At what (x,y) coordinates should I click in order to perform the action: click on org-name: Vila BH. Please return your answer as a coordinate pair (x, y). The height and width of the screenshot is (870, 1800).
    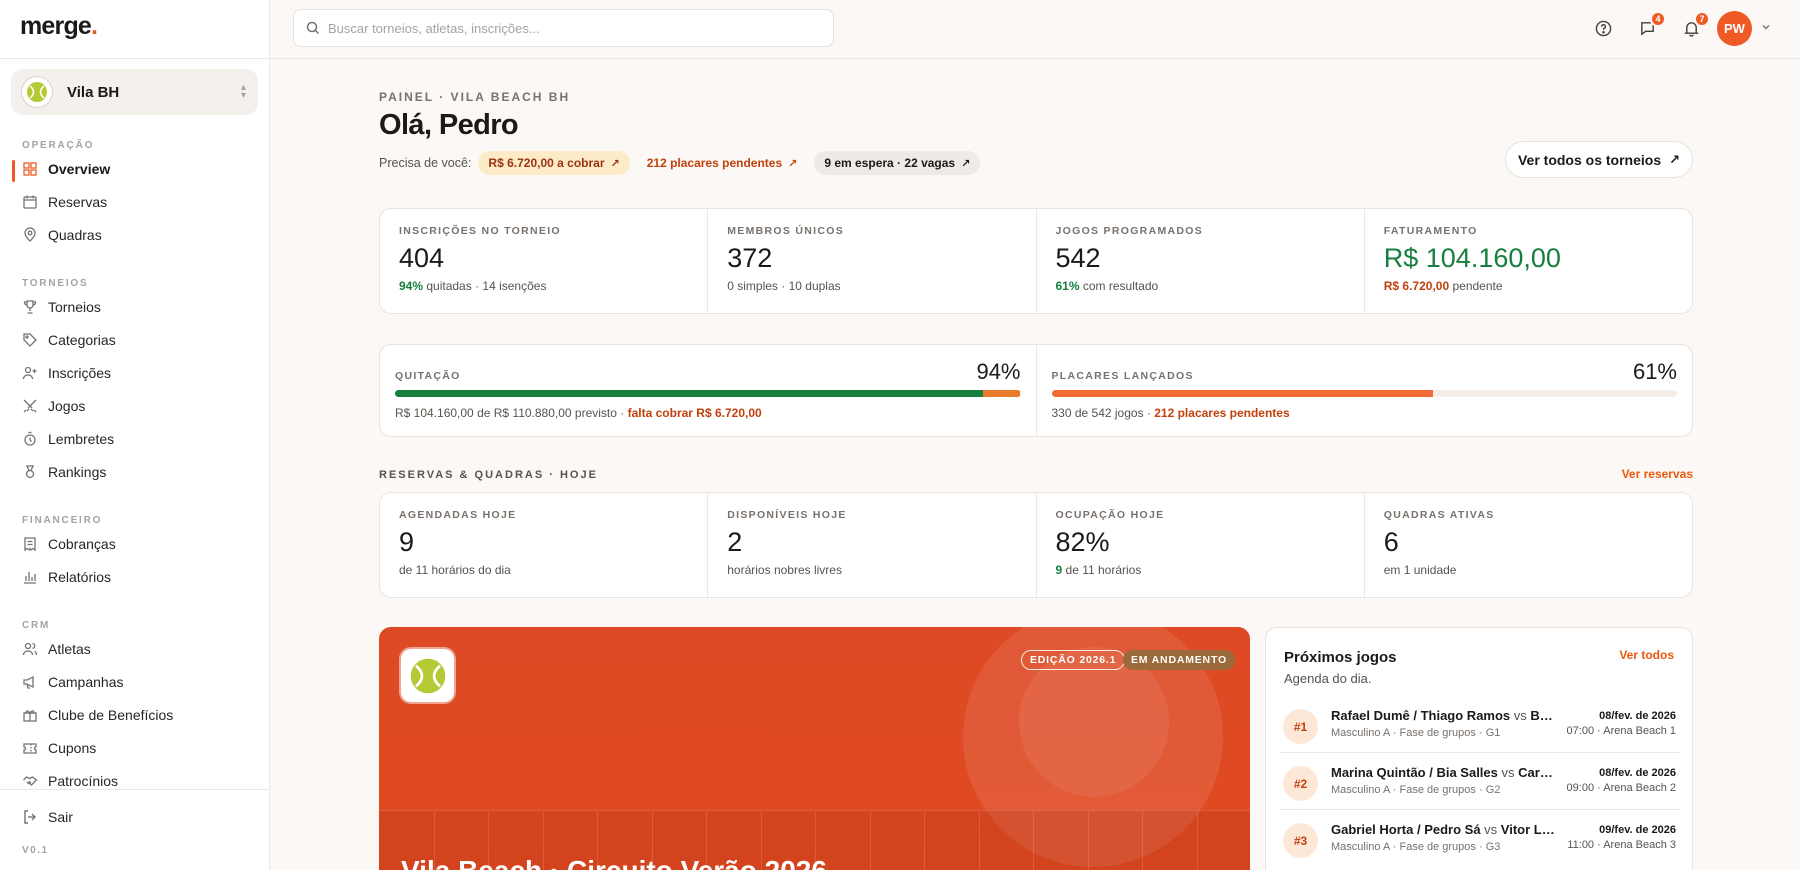
    Looking at the image, I should click on (93, 92).